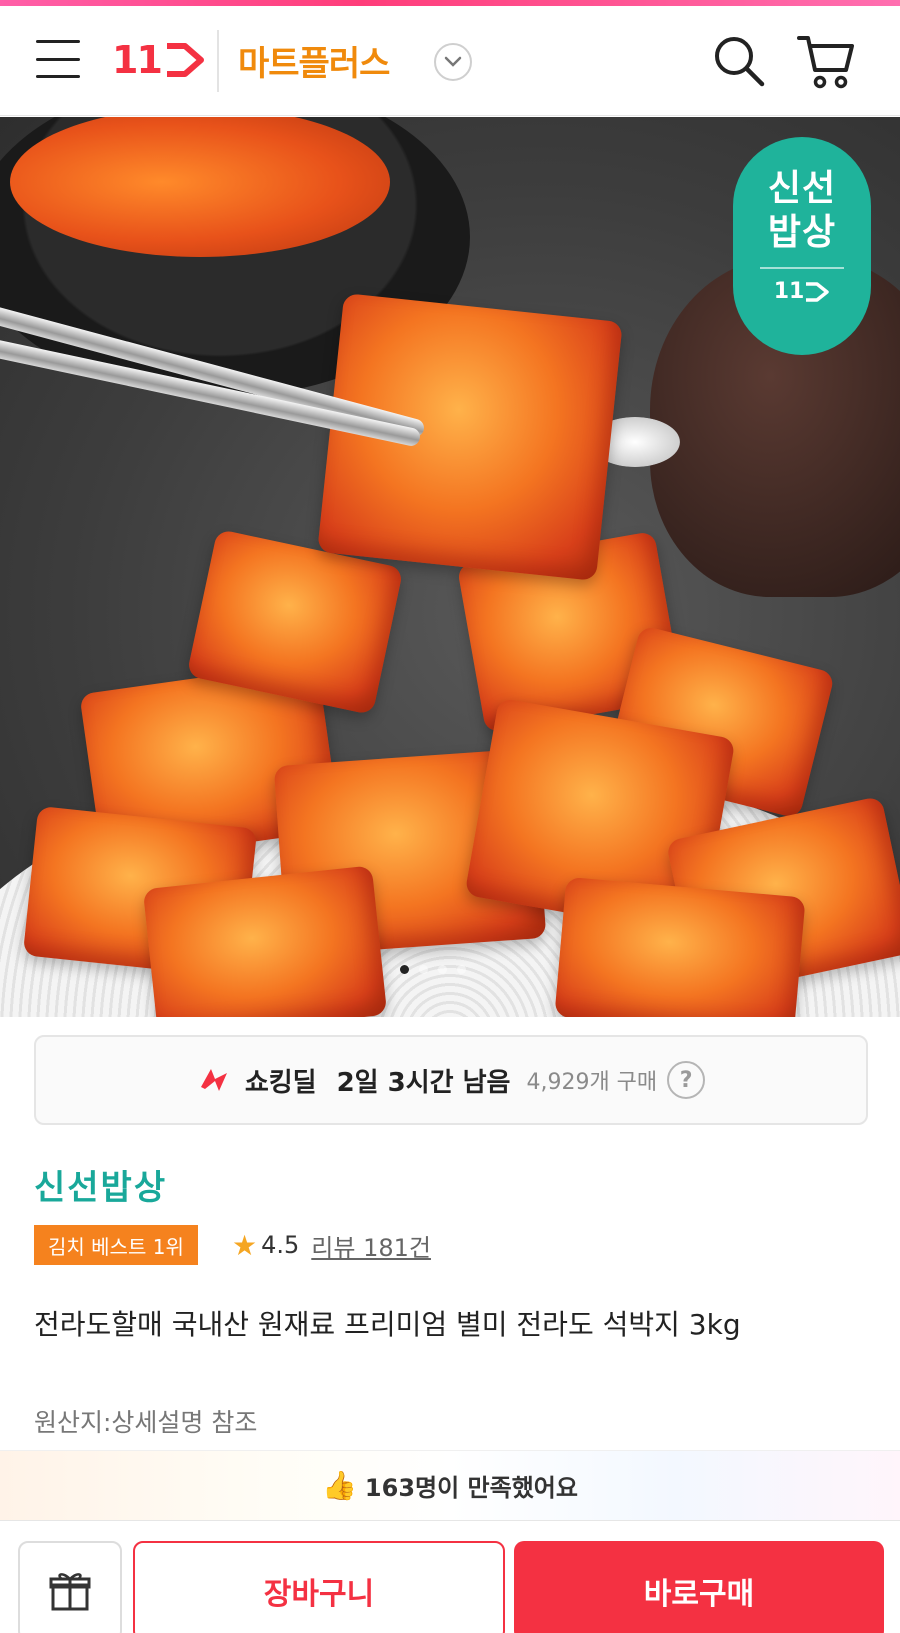 The width and height of the screenshot is (900, 1633). Describe the element at coordinates (802, 232) in the screenshot. I see `badge-line2: 밥상` at that location.